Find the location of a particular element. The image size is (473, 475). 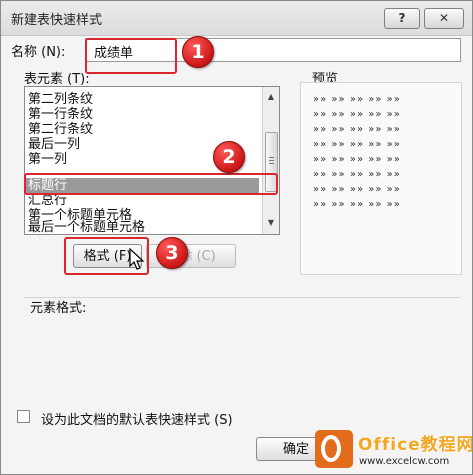

window-title: 新建表快速样式 is located at coordinates (57, 20).